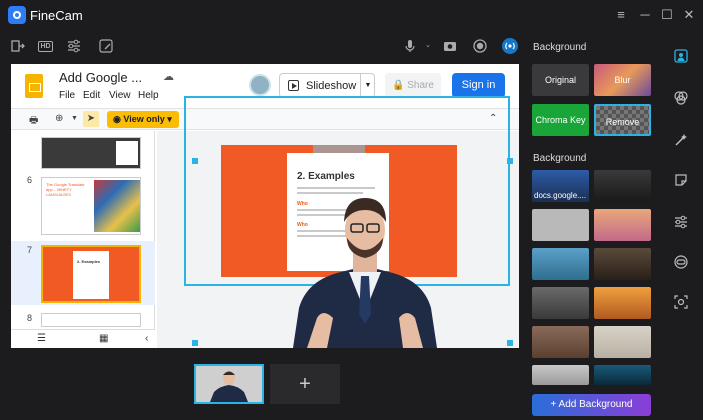 The height and width of the screenshot is (420, 703). Describe the element at coordinates (30, 180) in the screenshot. I see `slide-number: 6` at that location.